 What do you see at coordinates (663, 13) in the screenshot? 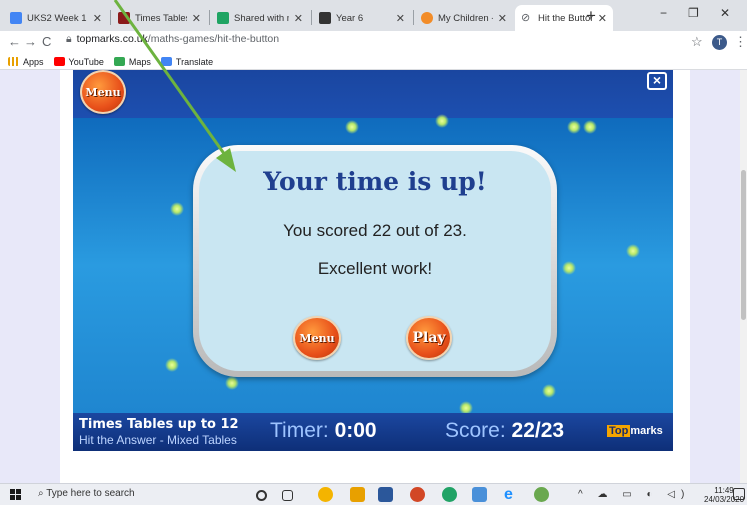
I see `minimize-button: −` at bounding box center [663, 13].